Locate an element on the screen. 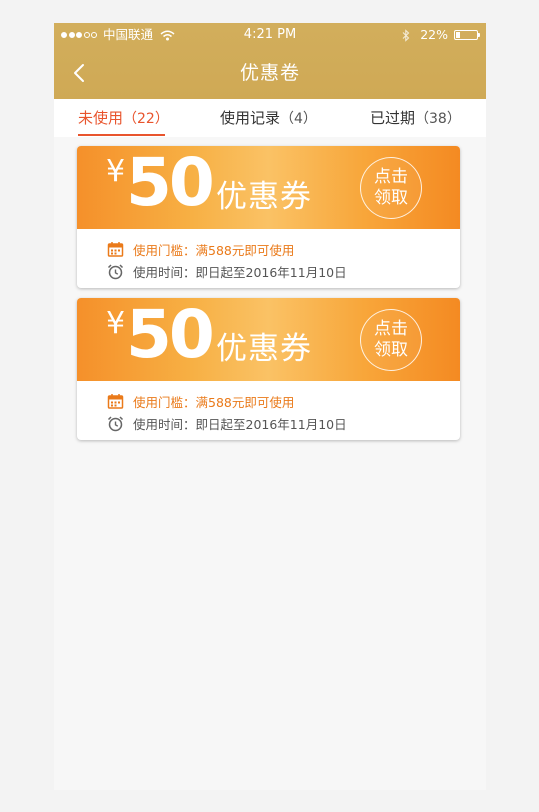 The image size is (539, 812). page-title: 优惠卷 is located at coordinates (269, 73).